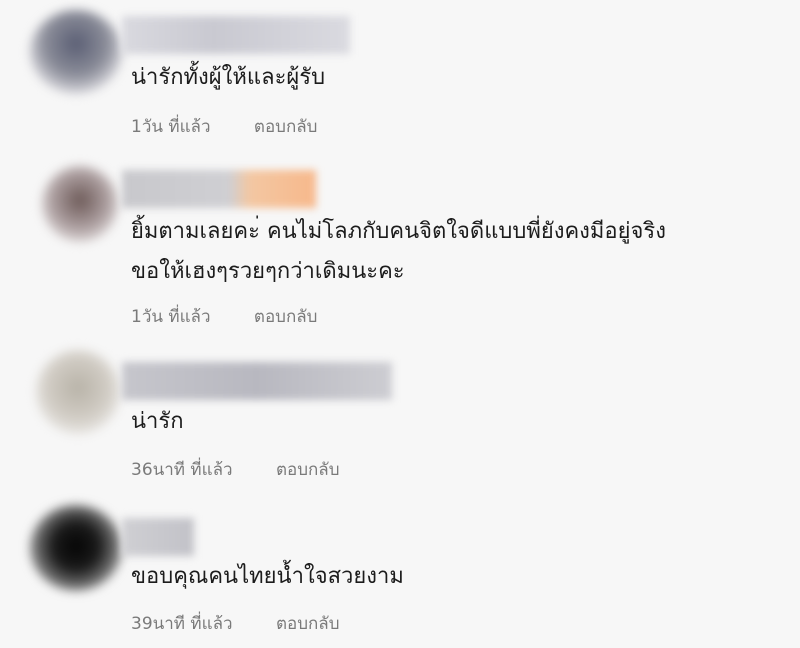  Describe the element at coordinates (267, 576) in the screenshot. I see `comment-text: ขอบคุณคนไทยน้ำใจสวยงาม` at that location.